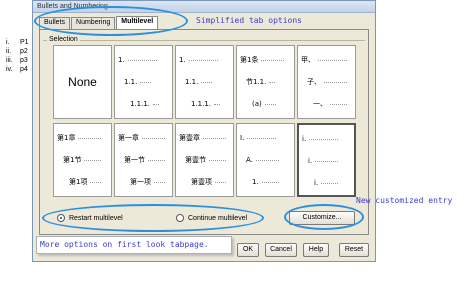  What do you see at coordinates (320, 104) in the screenshot?
I see `preset-level-label: 一、` at bounding box center [320, 104].